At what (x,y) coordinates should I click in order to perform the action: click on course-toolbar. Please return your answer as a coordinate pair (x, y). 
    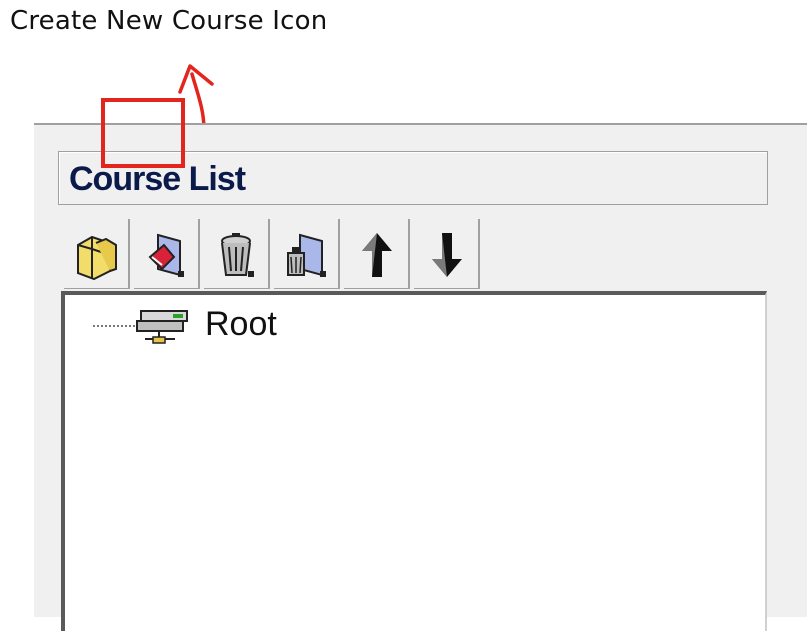
    Looking at the image, I should click on (324, 254).